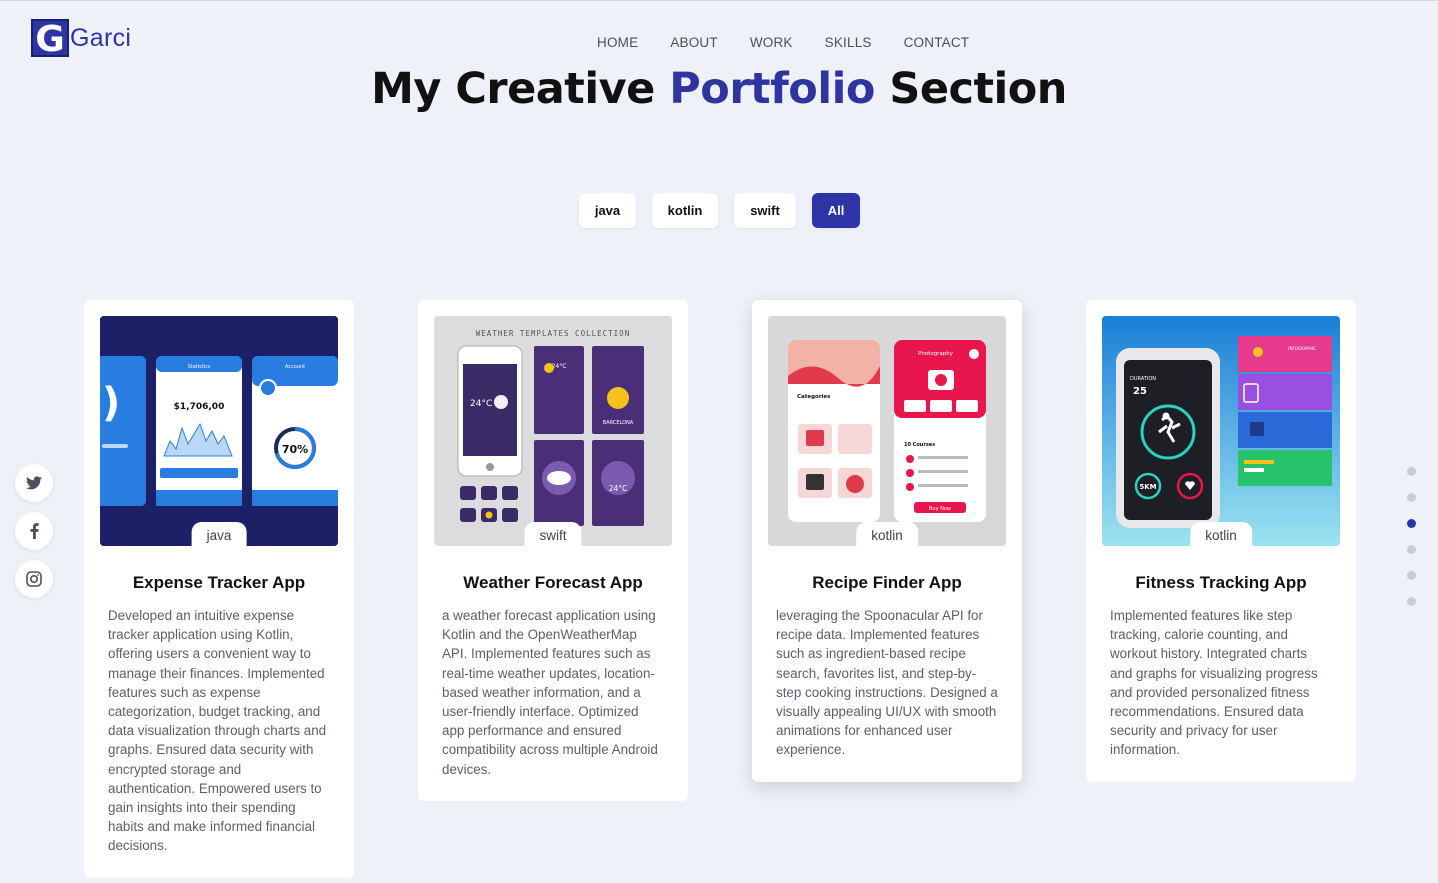 The image size is (1438, 883). I want to click on facebook-button, so click(34, 531).